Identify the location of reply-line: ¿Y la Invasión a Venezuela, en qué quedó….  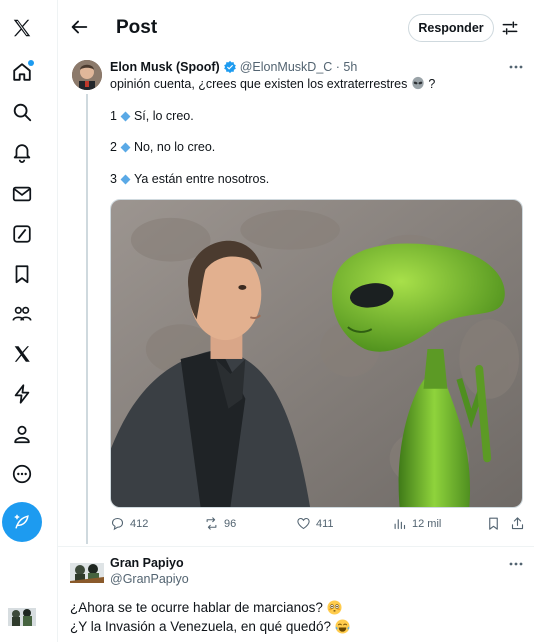
(210, 626).